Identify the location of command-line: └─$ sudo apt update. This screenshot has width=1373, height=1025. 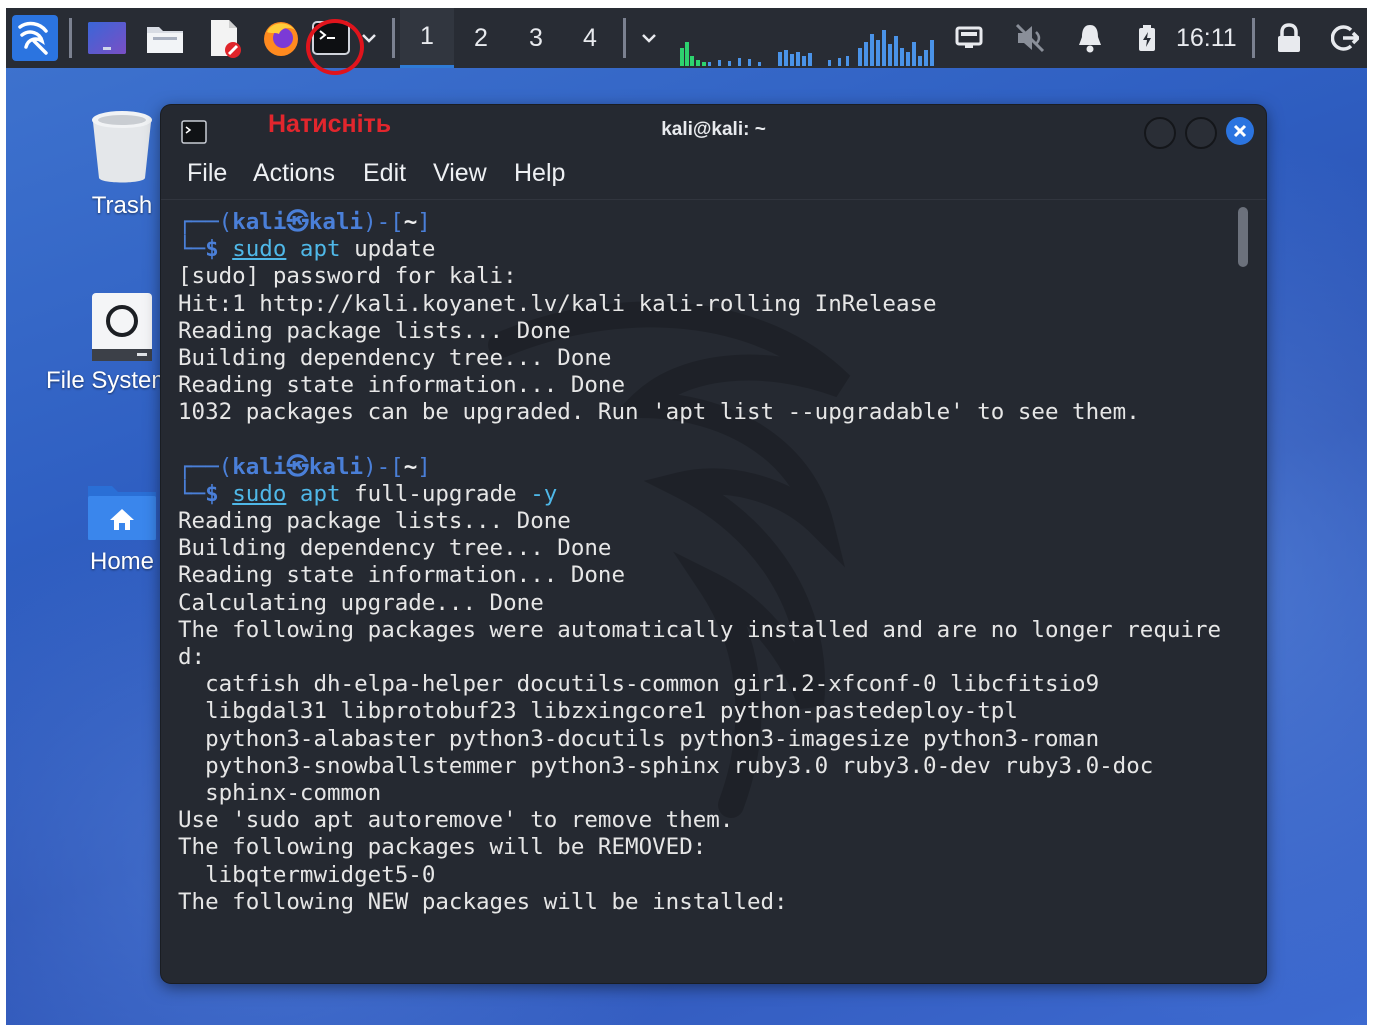
(307, 249).